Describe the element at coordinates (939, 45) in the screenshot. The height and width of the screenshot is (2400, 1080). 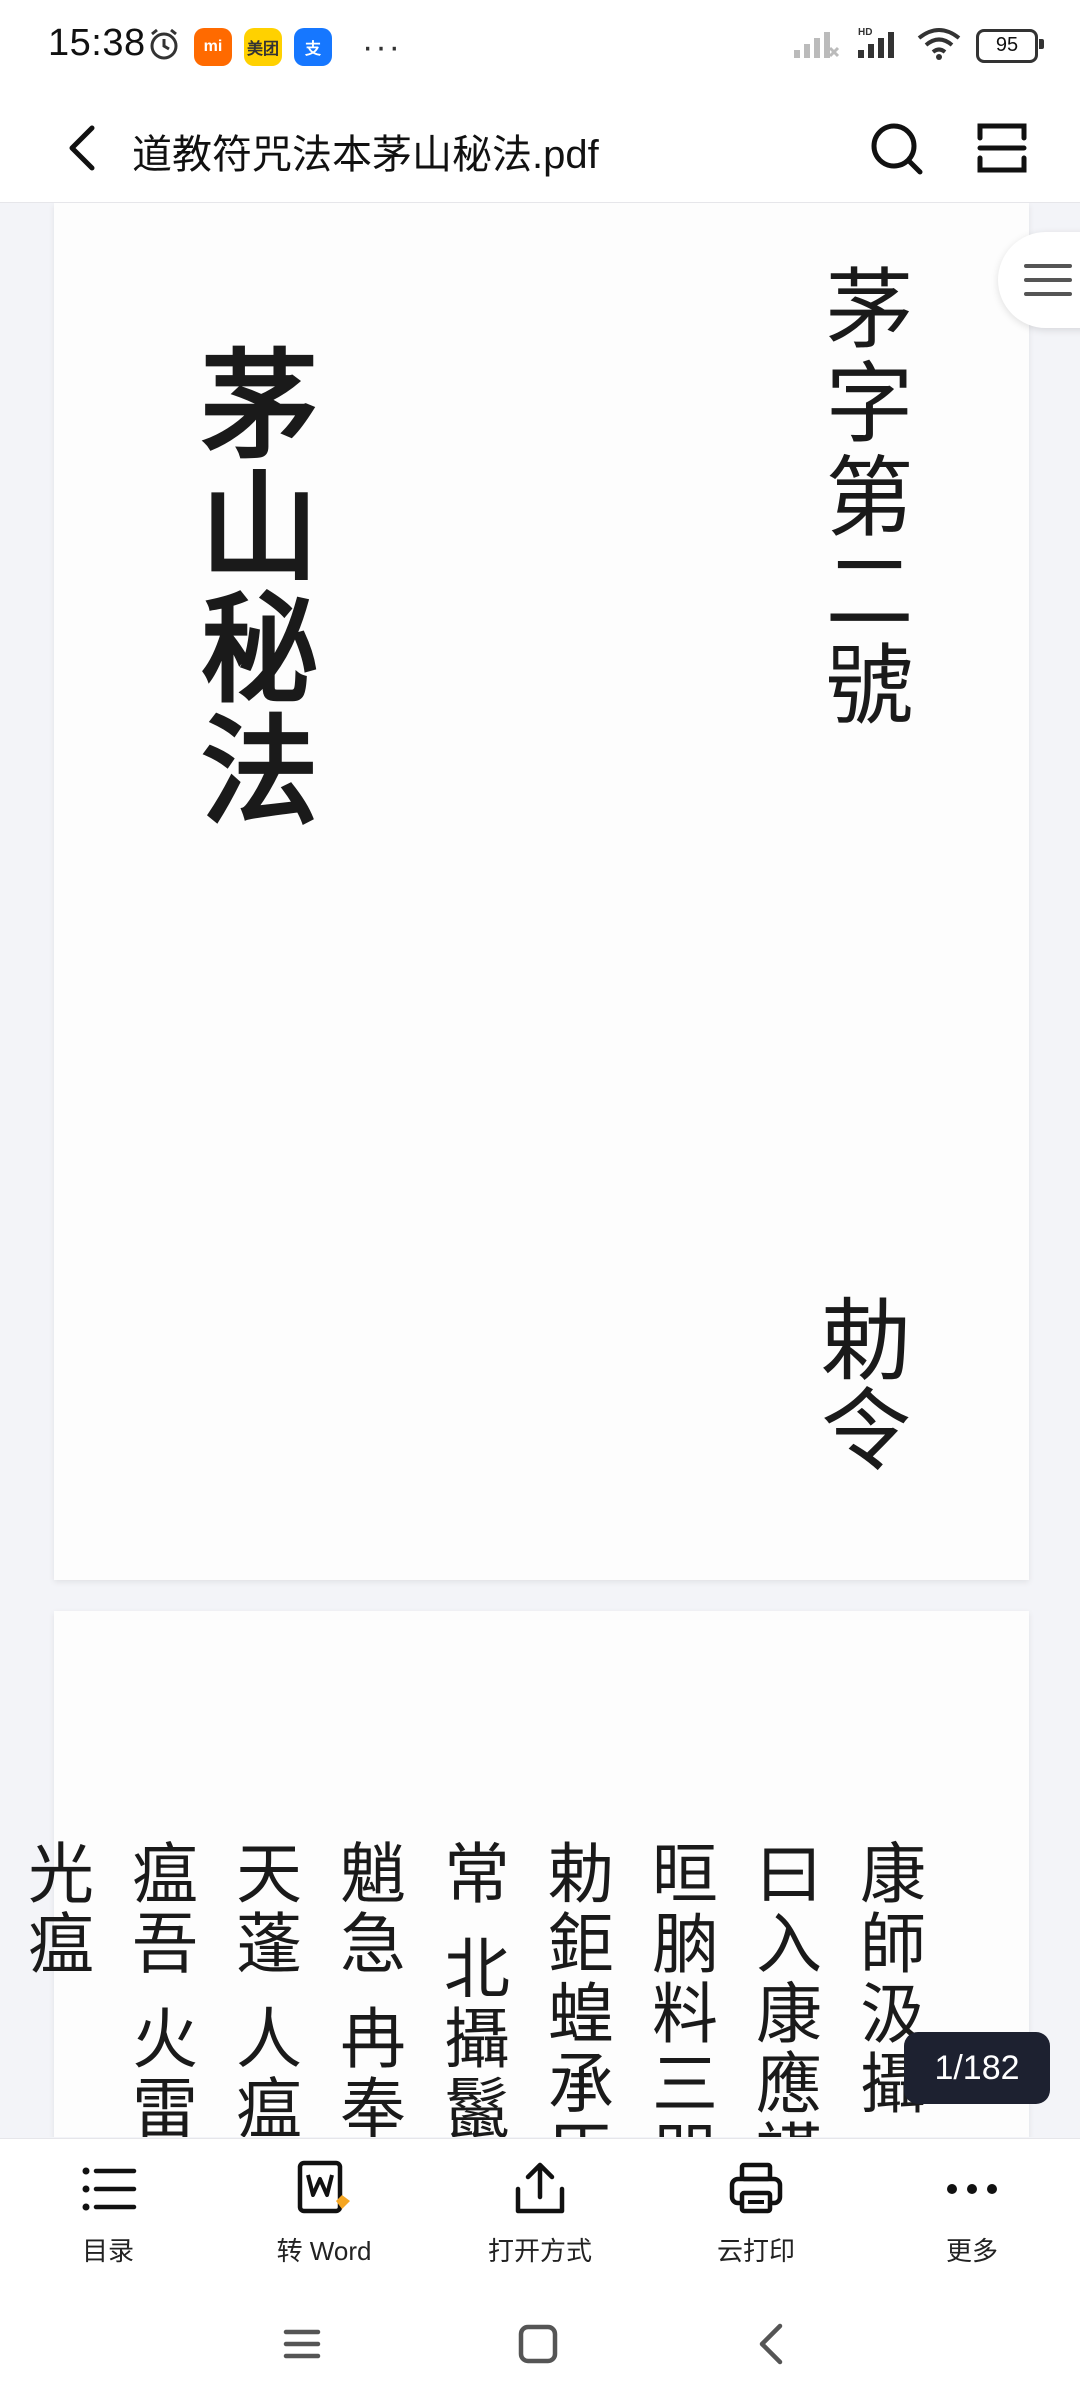
I see `wifi-icon` at that location.